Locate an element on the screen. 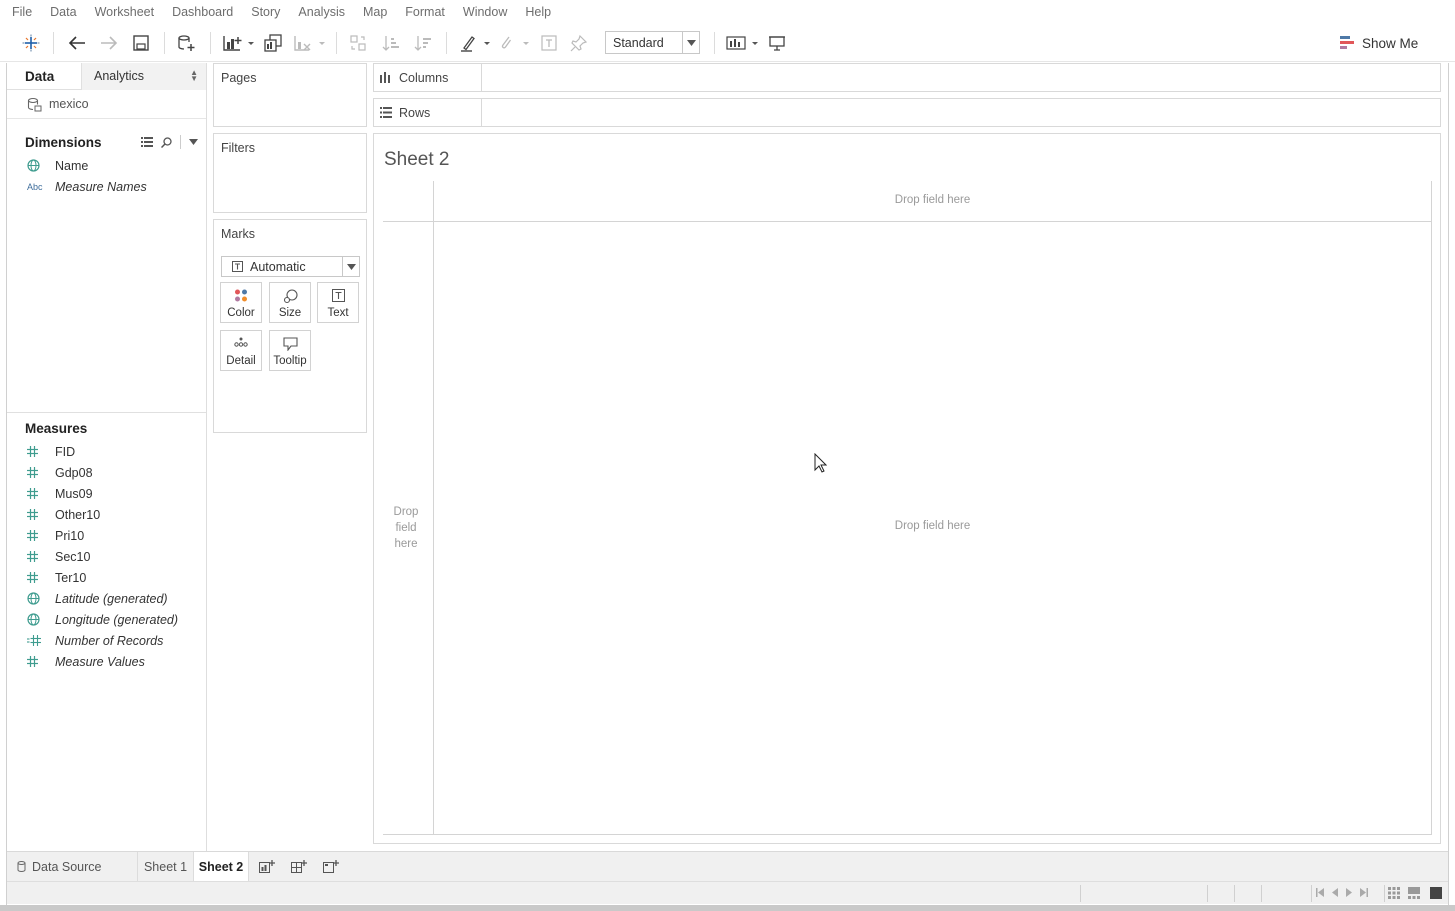  mark-type-select: Automatic is located at coordinates (290, 266).